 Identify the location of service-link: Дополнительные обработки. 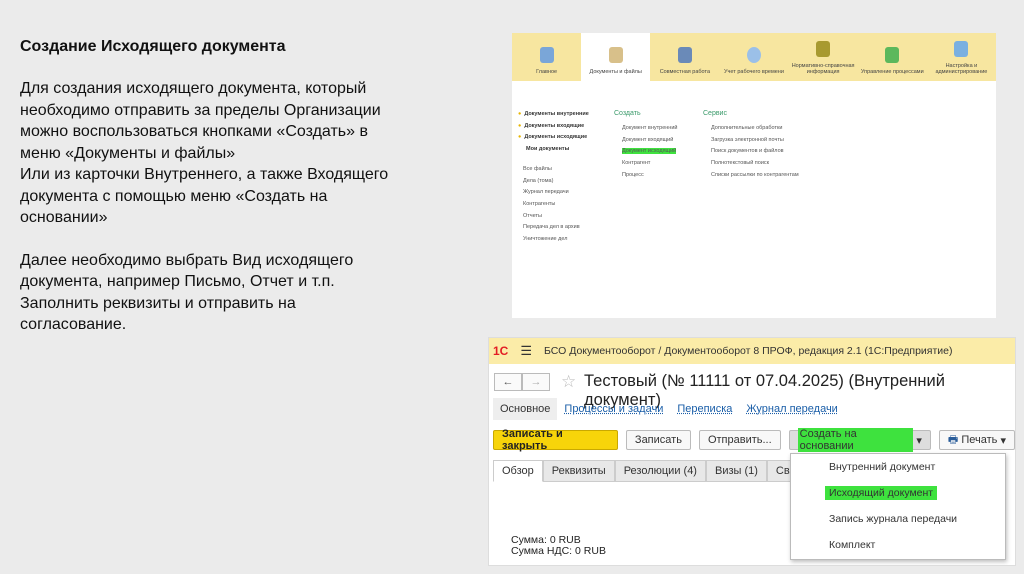
(751, 131).